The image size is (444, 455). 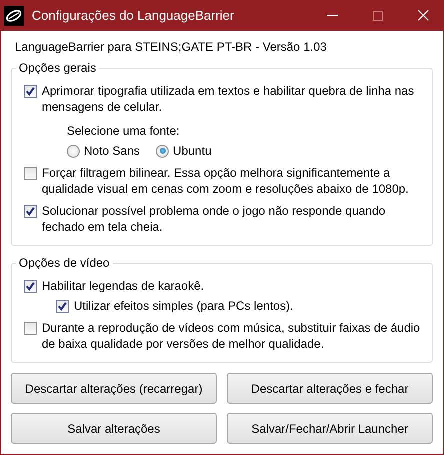 I want to click on app-logo-icon, so click(x=14, y=16).